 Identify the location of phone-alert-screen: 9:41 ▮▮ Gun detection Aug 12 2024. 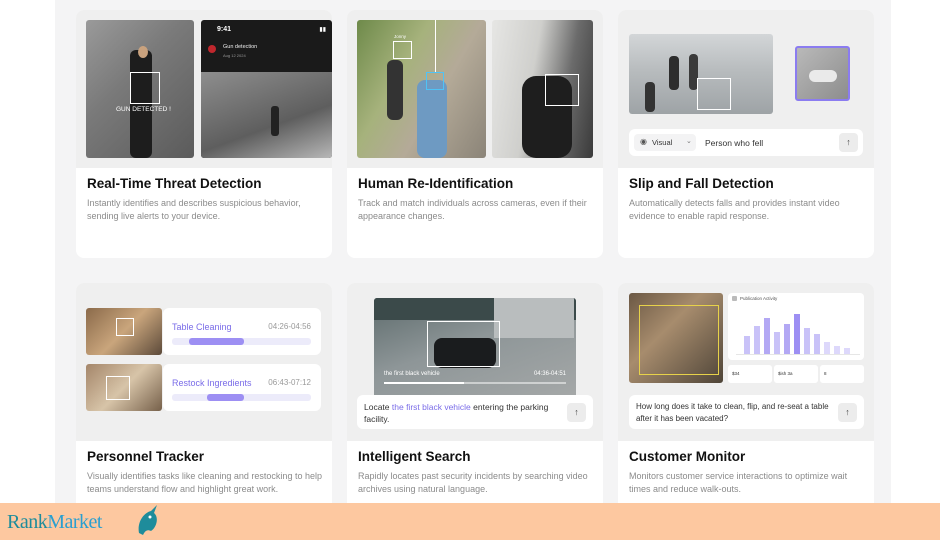
(266, 89).